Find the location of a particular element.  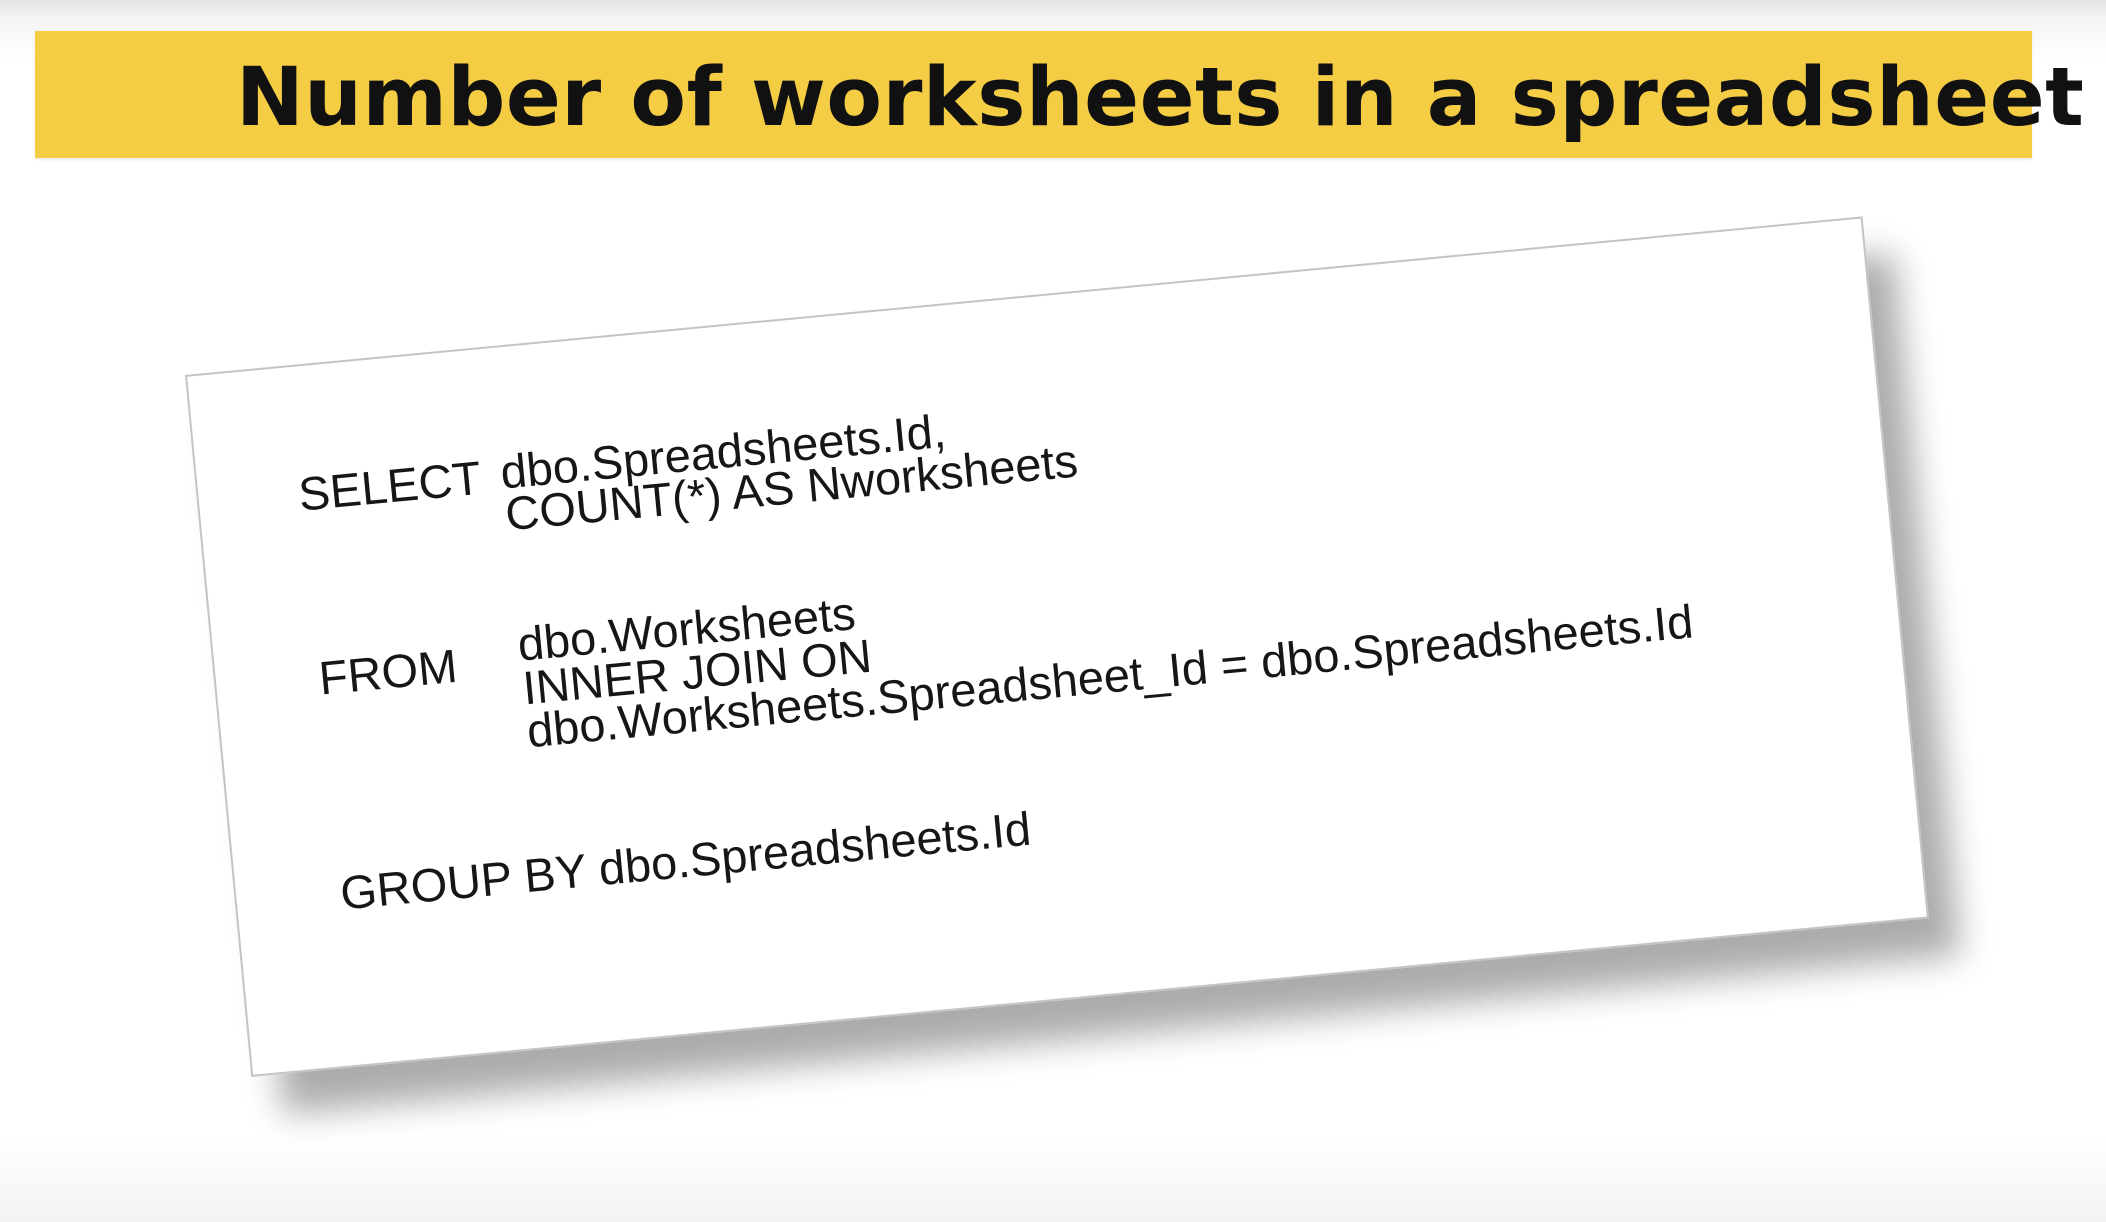

slide-title: Number of worksheets in a spreadsheet is located at coordinates (1160, 98).